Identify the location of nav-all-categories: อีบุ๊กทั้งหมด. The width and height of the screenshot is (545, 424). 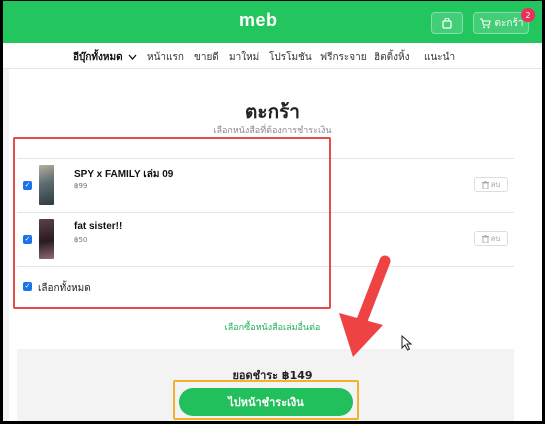
(105, 57).